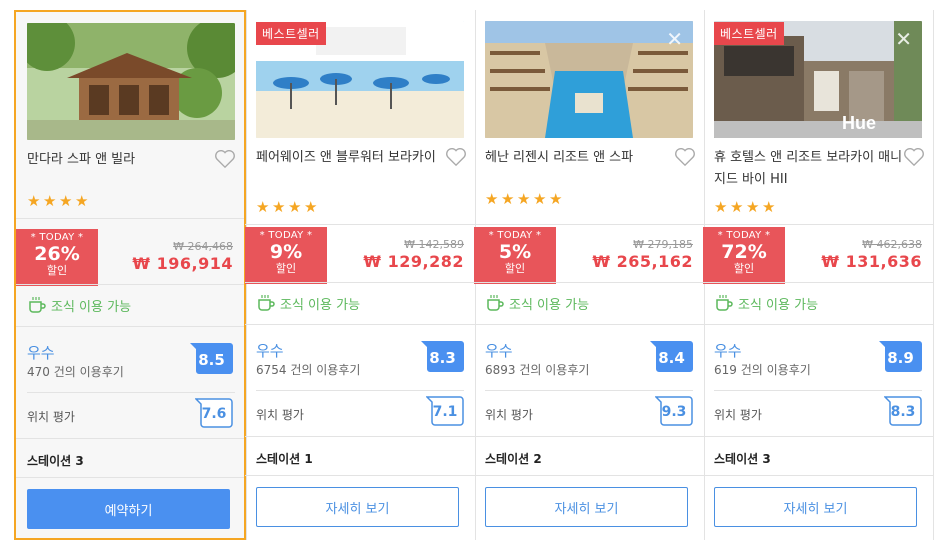  I want to click on station-label: 스테이션 1, so click(284, 459).